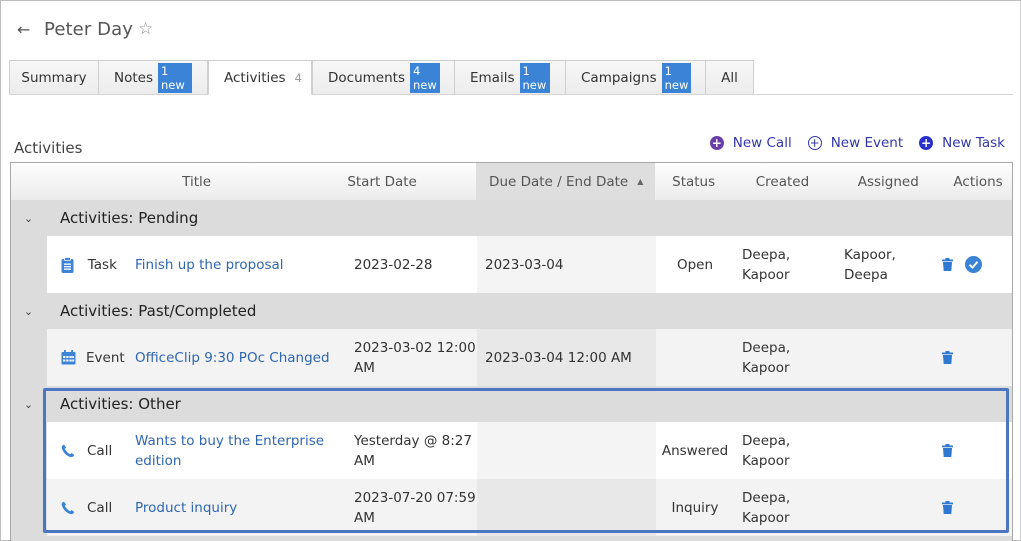 This screenshot has height=541, width=1021. Describe the element at coordinates (68, 264) in the screenshot. I see `clipboard-icon` at that location.